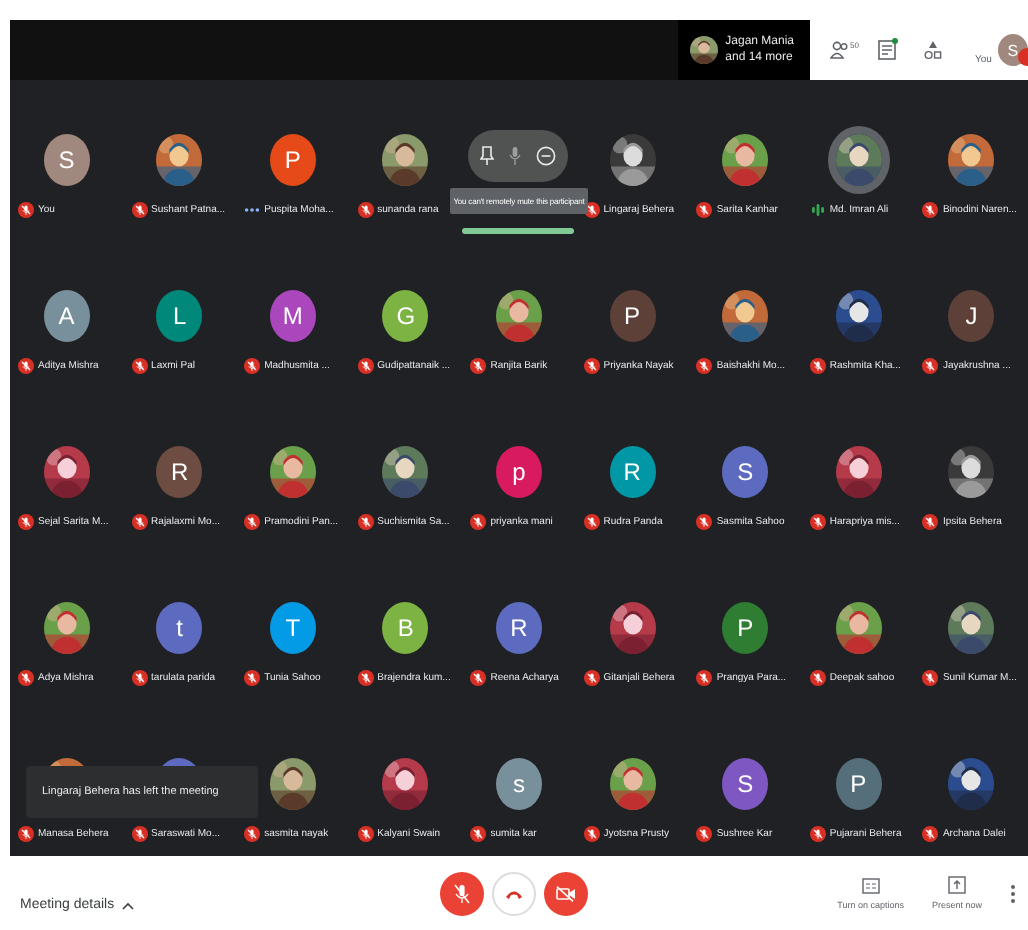 The width and height of the screenshot is (1028, 930). I want to click on avatar: M, so click(292, 316).